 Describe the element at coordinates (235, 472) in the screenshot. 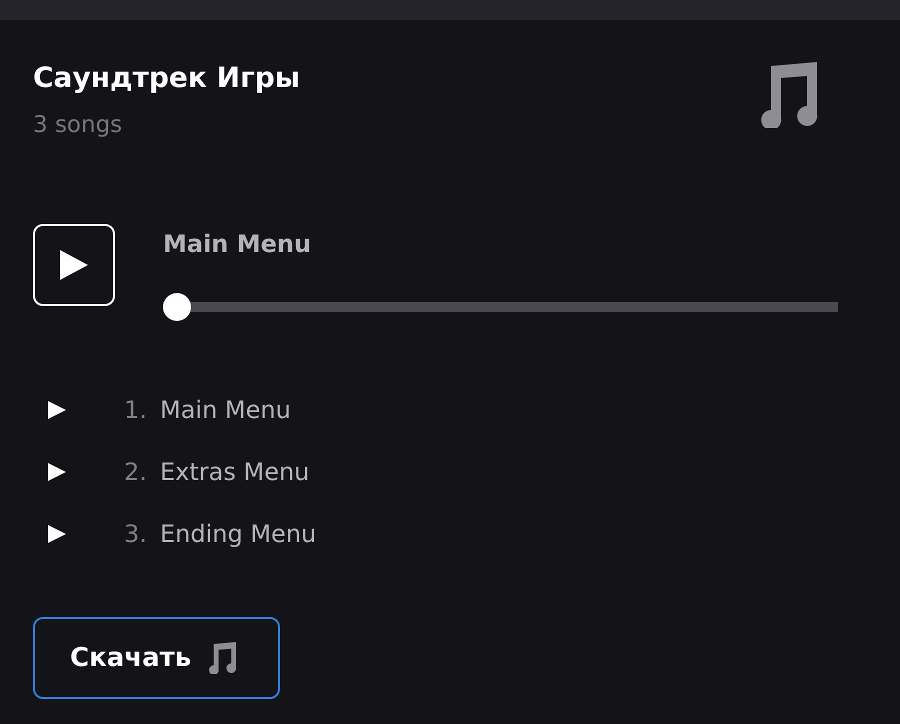

I see `track-title: Extras Menu` at that location.